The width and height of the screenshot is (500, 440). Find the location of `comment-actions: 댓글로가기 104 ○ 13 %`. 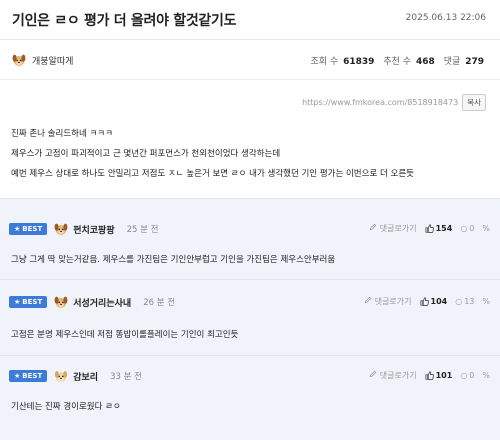

comment-actions: 댓글로가기 104 ○ 13 % is located at coordinates (427, 301).